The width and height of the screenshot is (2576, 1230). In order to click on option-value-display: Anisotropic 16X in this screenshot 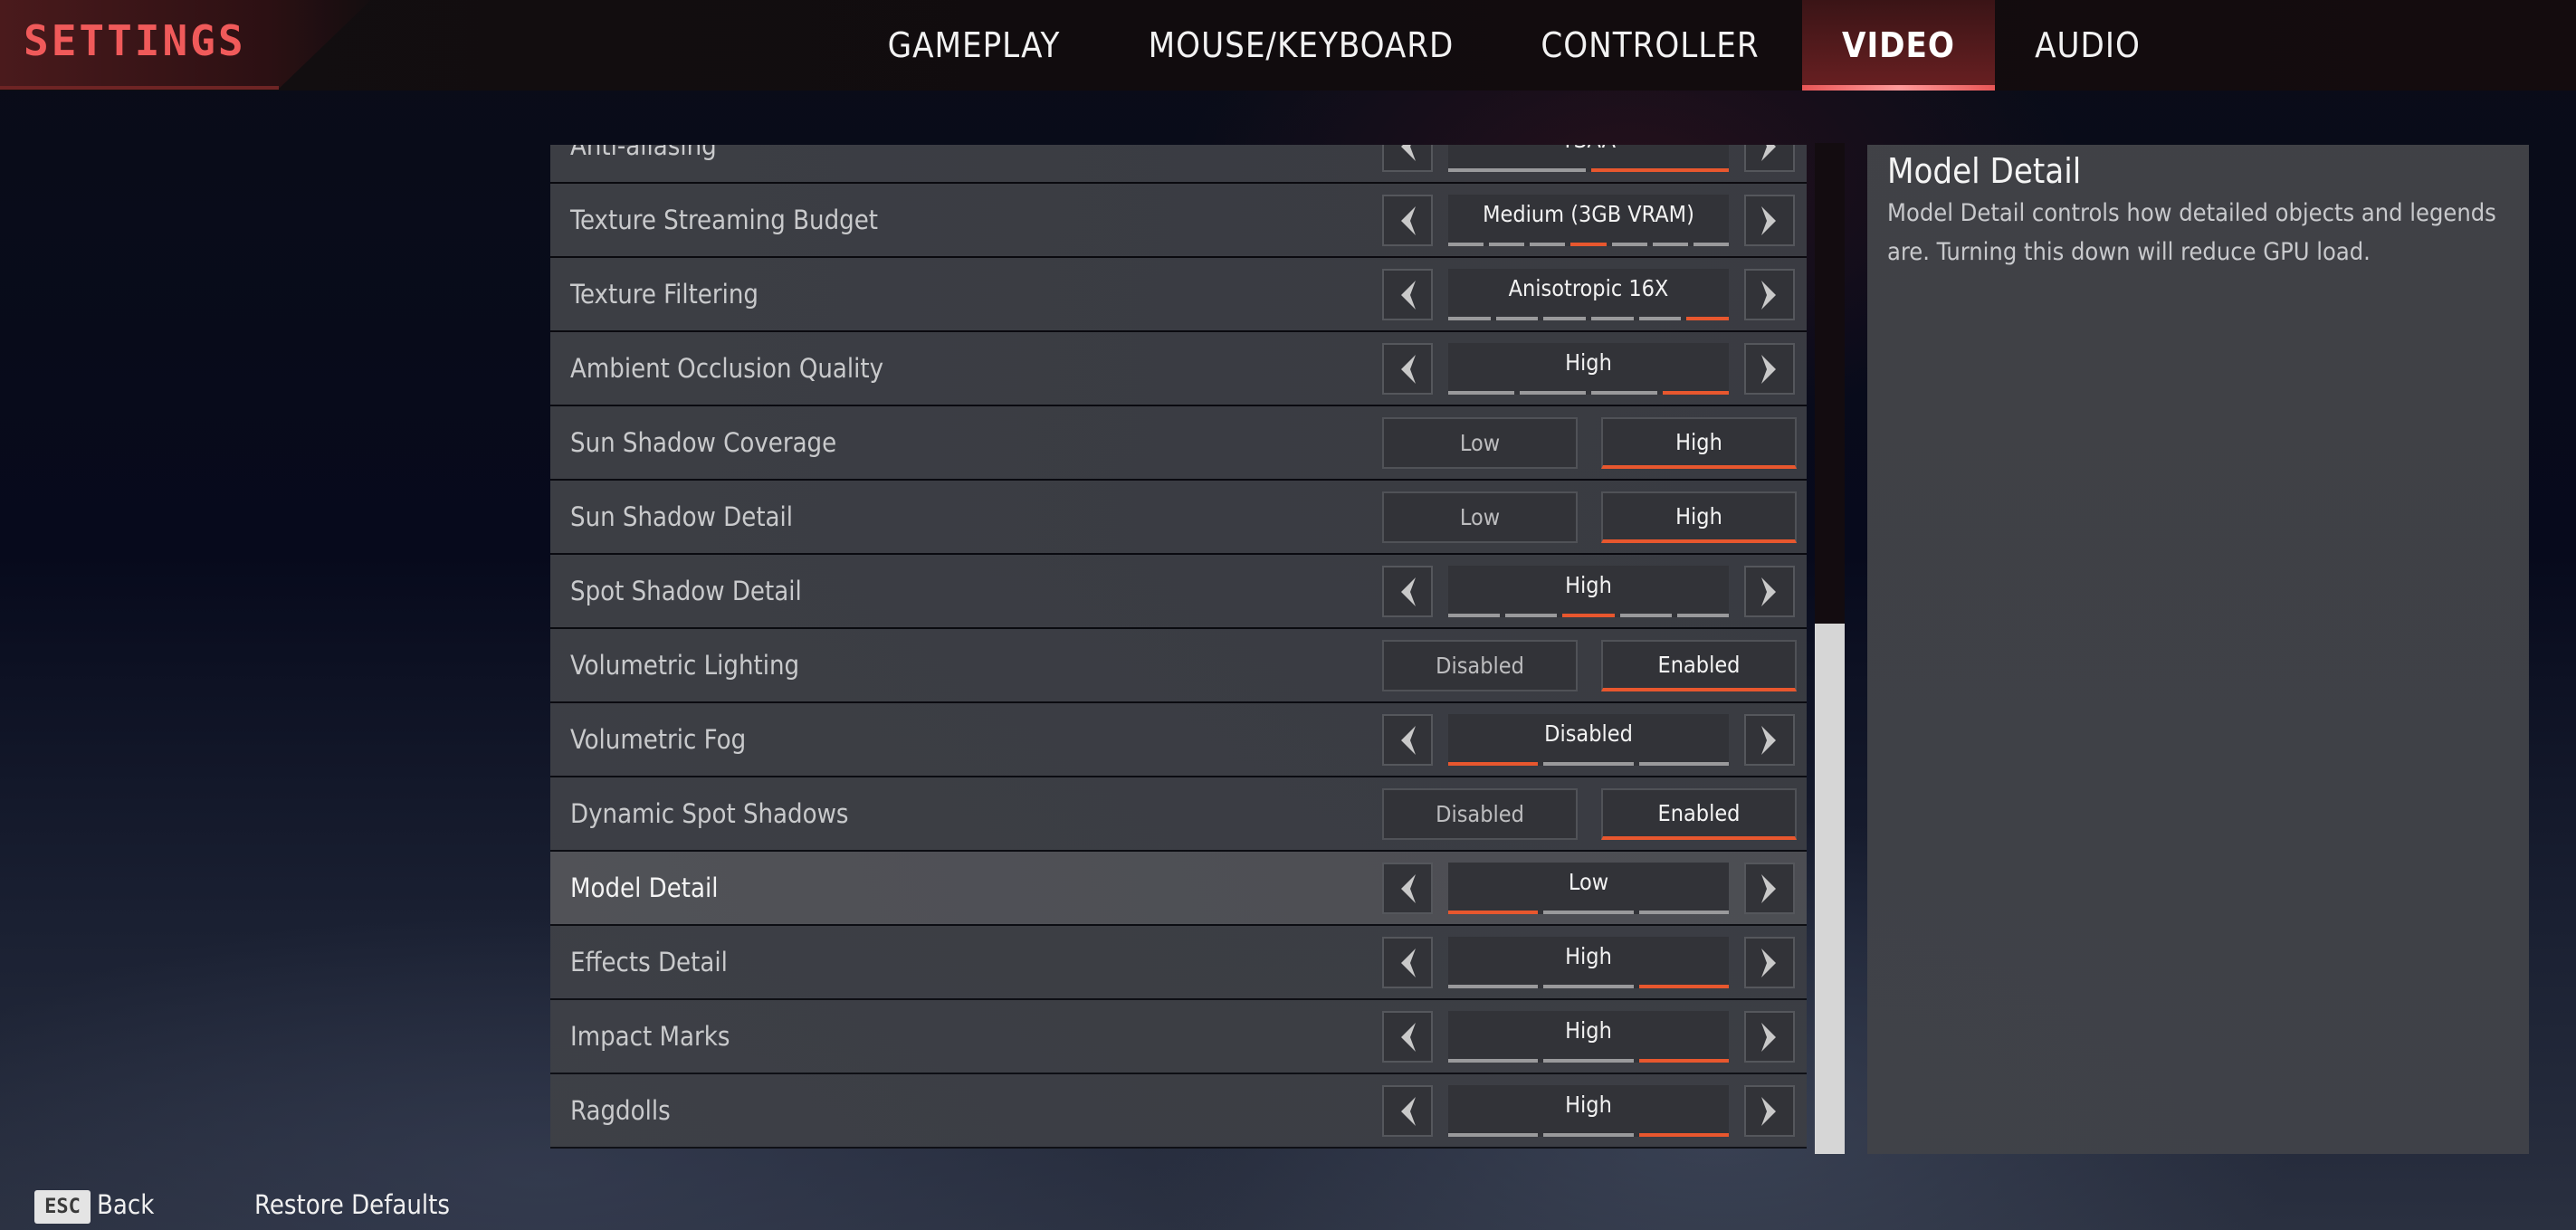, I will do `click(1589, 295)`.